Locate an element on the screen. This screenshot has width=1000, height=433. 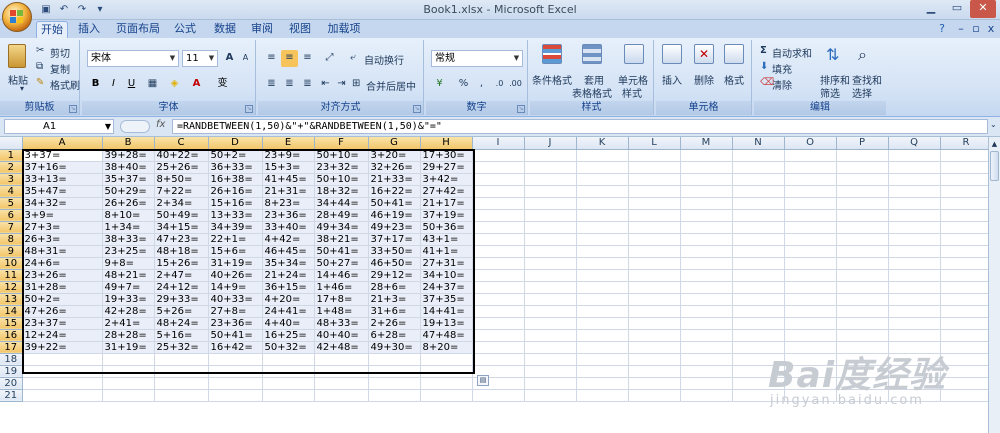
column-header: R is located at coordinates (964, 143).